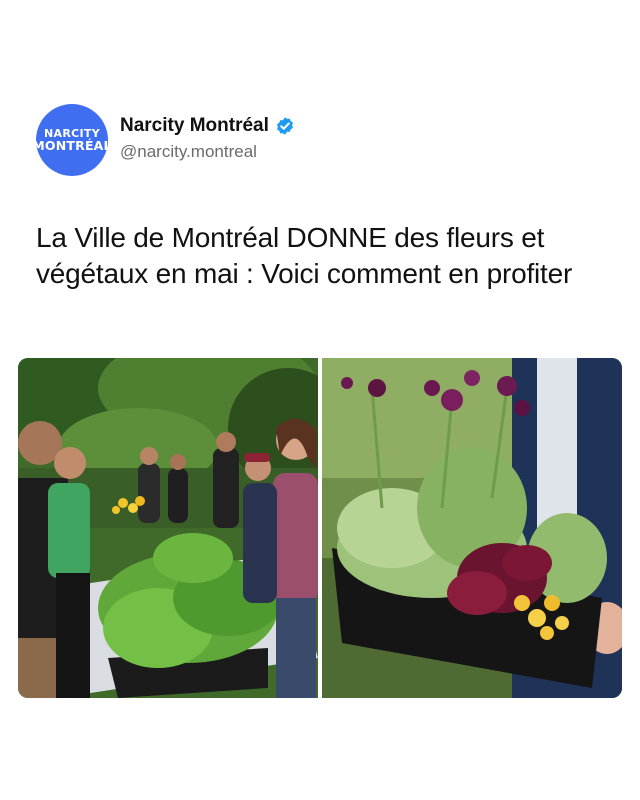  What do you see at coordinates (194, 126) in the screenshot?
I see `account-name: Narcity Montréal` at bounding box center [194, 126].